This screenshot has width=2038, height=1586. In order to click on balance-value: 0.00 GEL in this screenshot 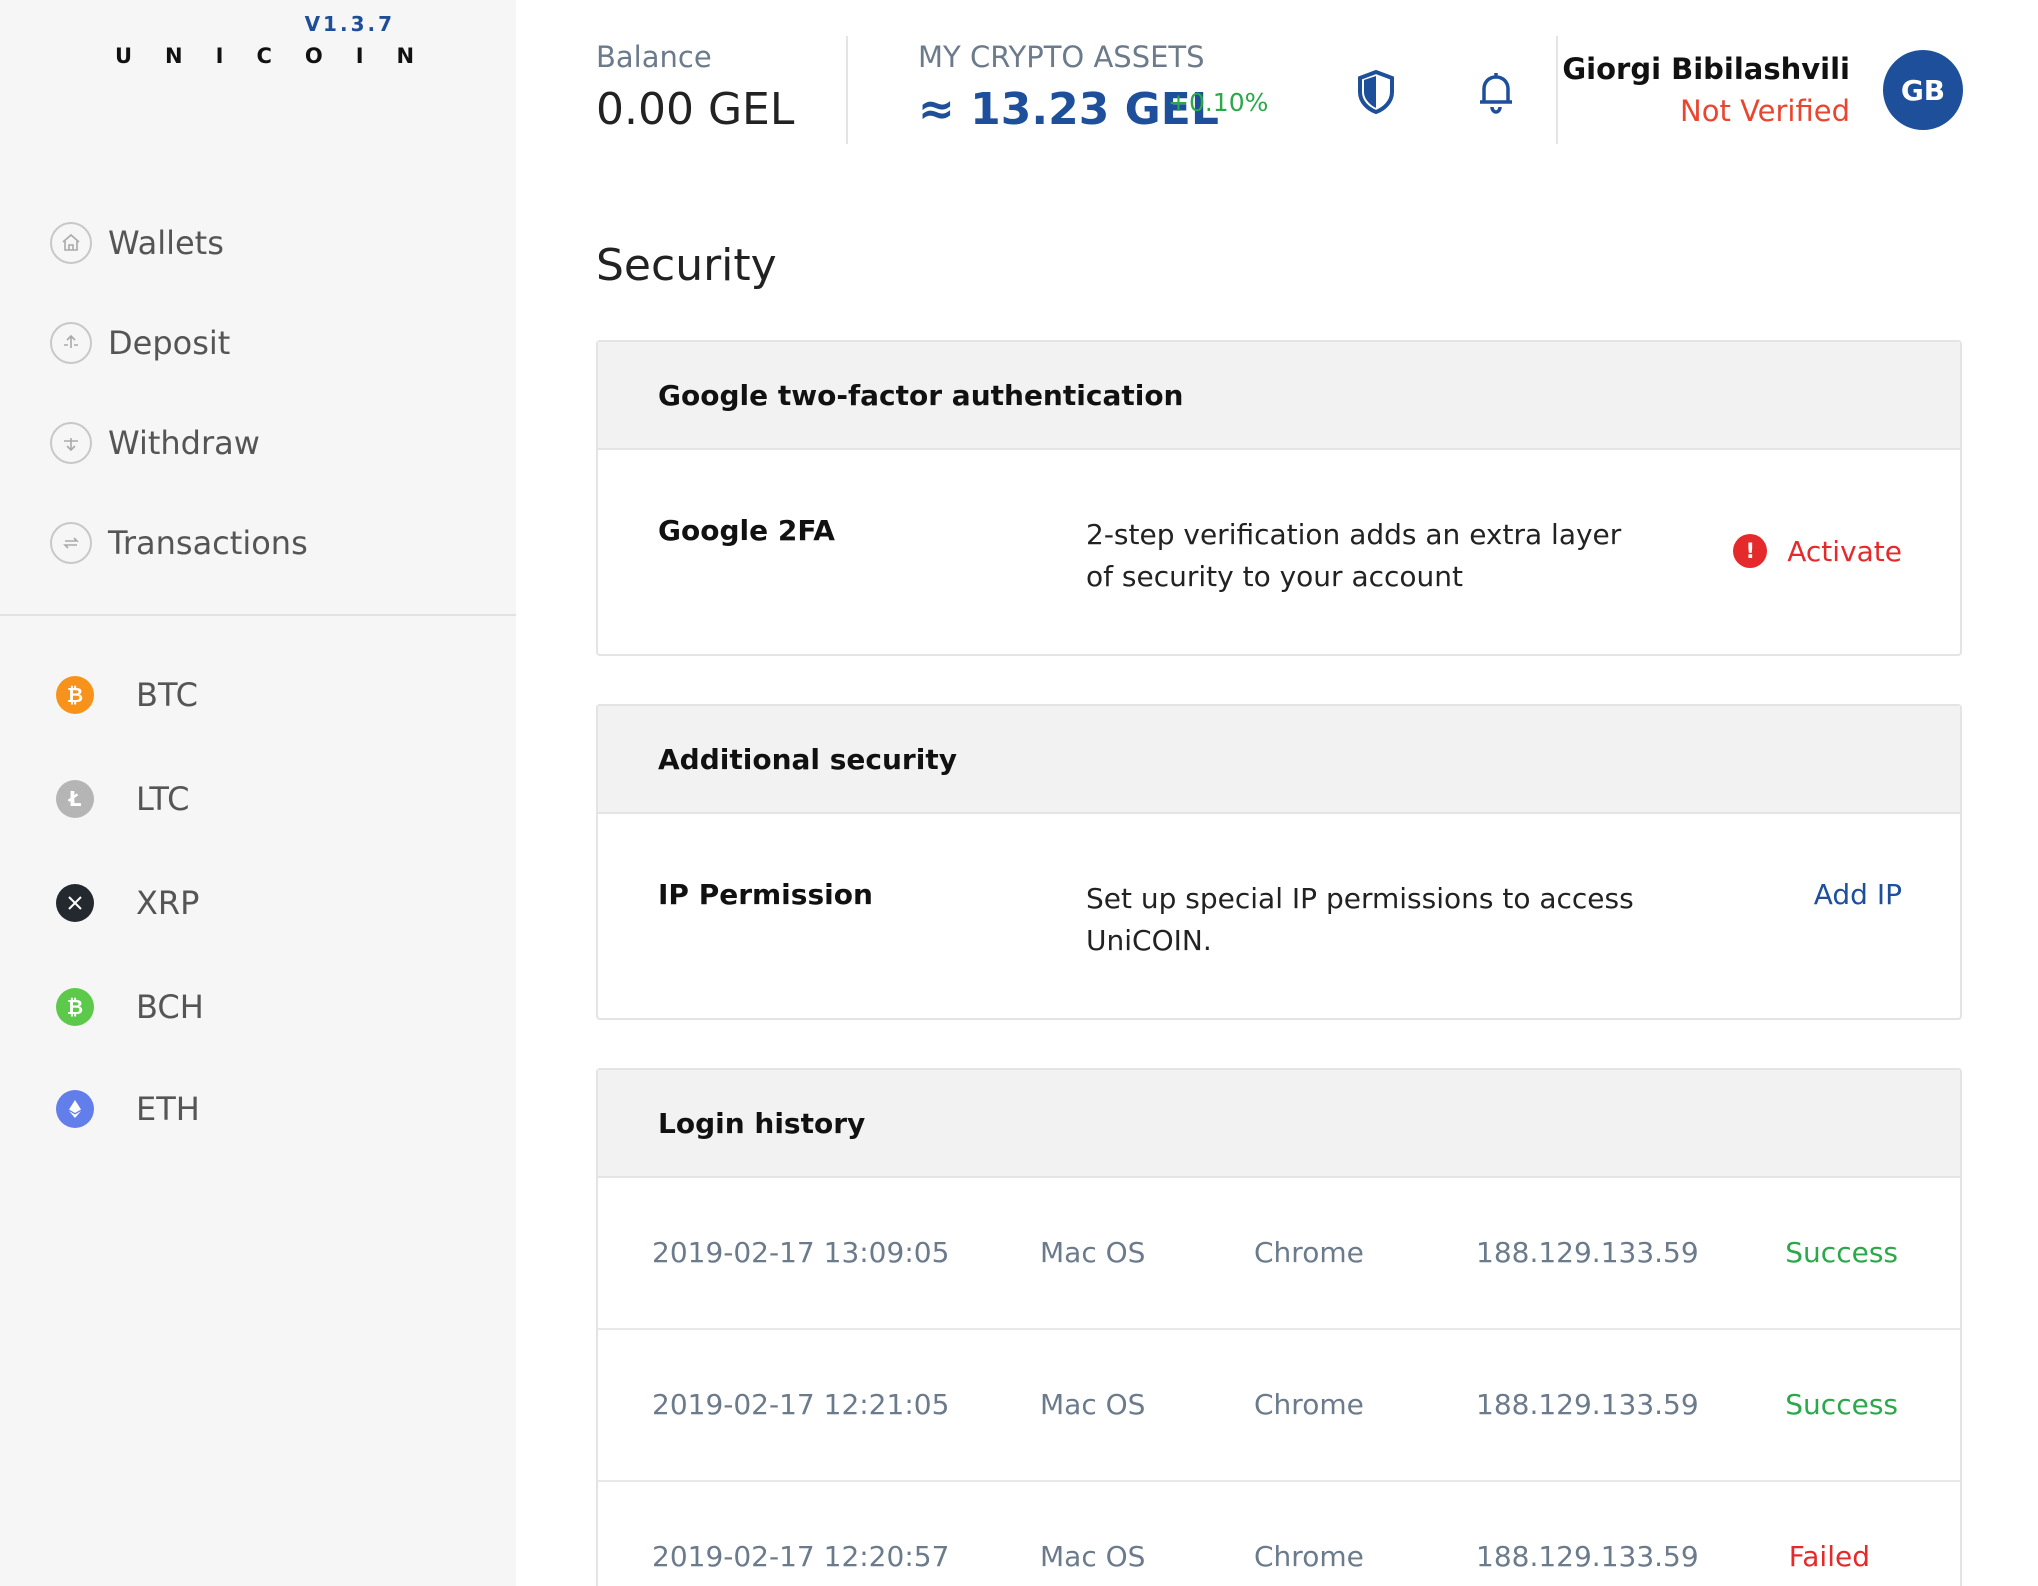, I will do `click(695, 109)`.